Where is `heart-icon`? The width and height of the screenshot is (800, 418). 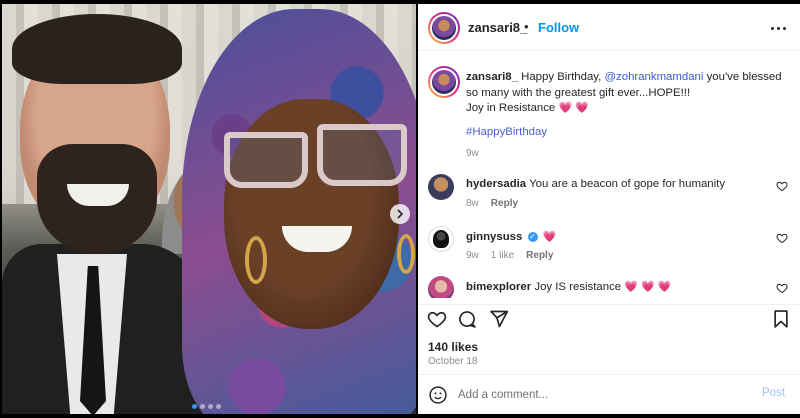
heart-icon is located at coordinates (437, 319).